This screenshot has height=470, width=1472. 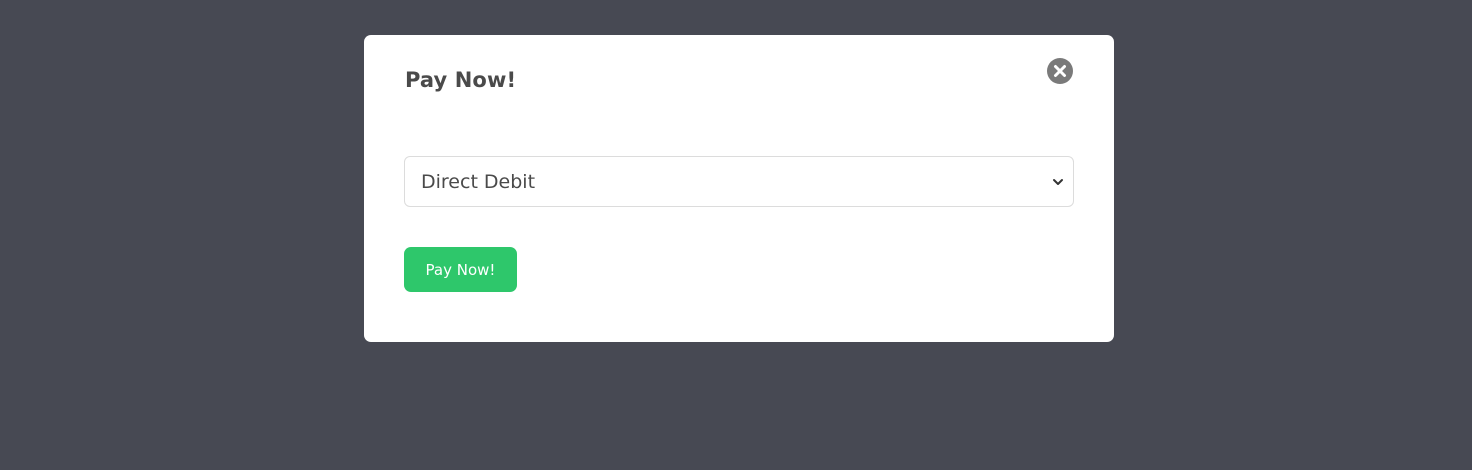 What do you see at coordinates (478, 182) in the screenshot?
I see `payment-method-selected-value: Direct Debit` at bounding box center [478, 182].